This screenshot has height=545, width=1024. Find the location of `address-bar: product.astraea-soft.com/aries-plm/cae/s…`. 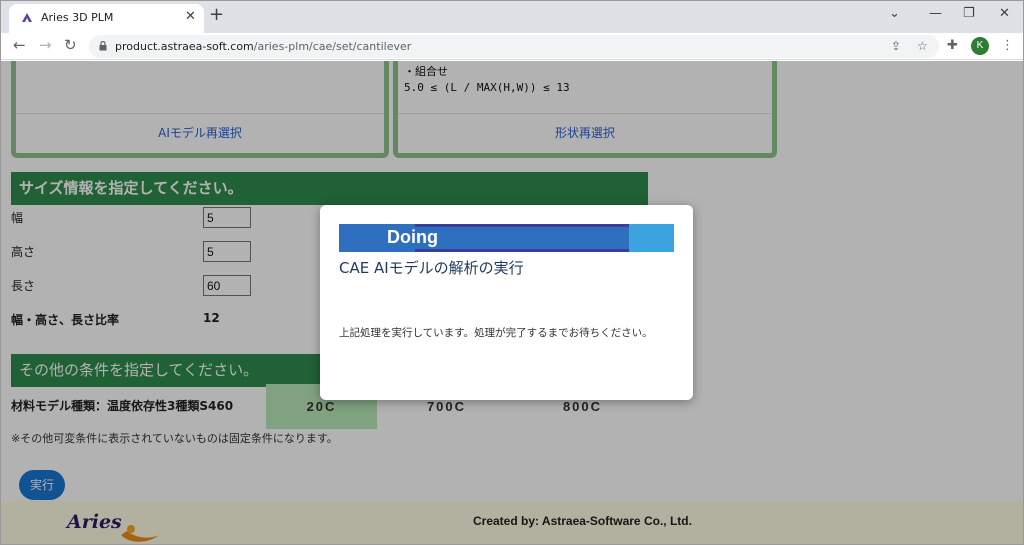

address-bar: product.astraea-soft.com/aries-plm/cae/s… is located at coordinates (514, 46).